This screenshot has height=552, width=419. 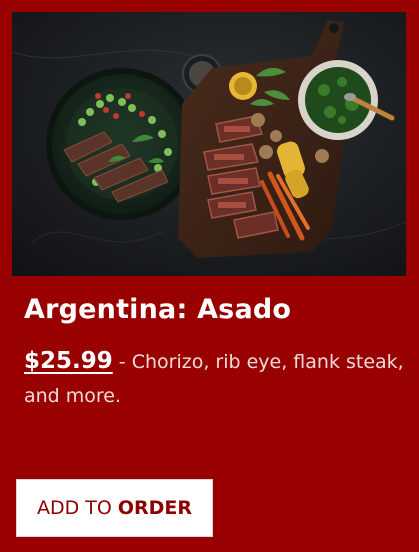 I want to click on add-to-order-button-label: ADD TO, so click(x=74, y=508).